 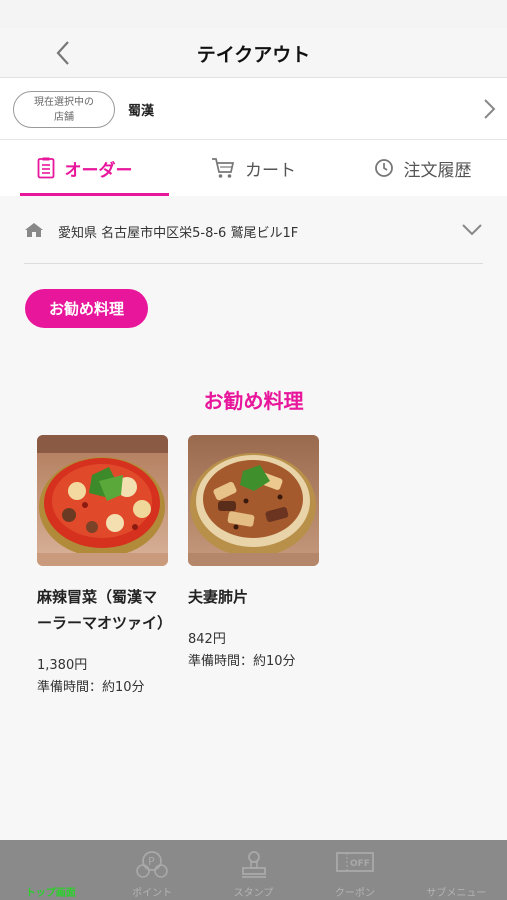 I want to click on page-title: テイクアウト, so click(x=253, y=55).